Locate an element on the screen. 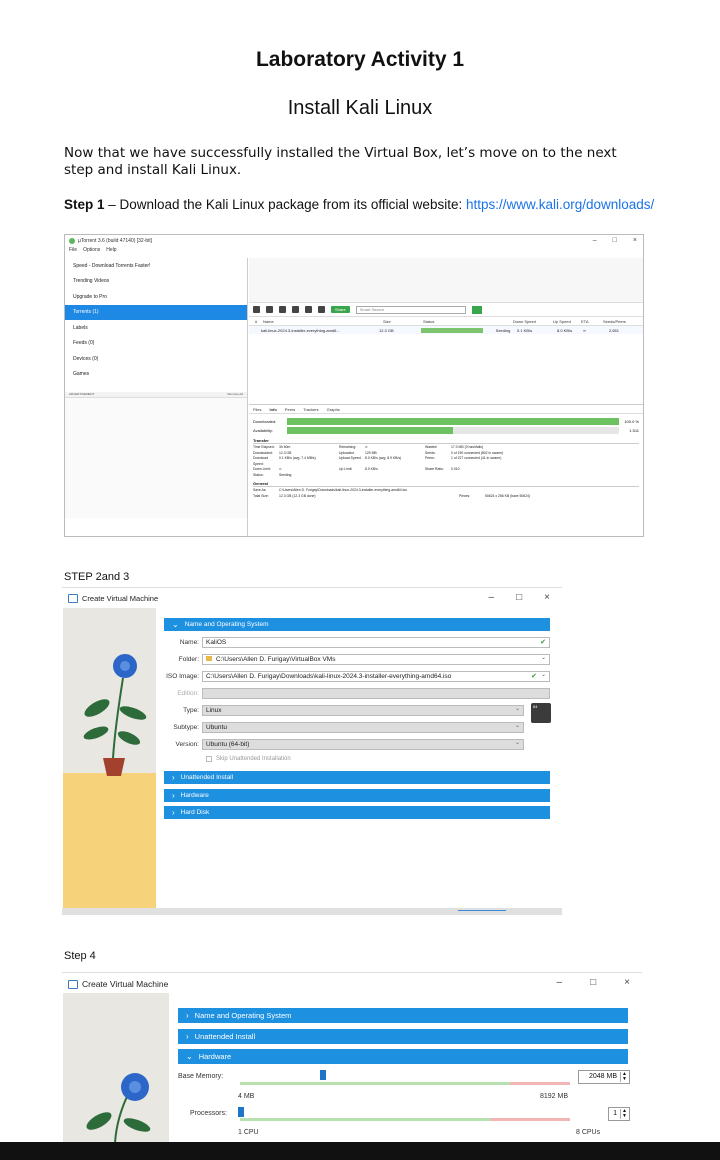 The height and width of the screenshot is (1160, 720). subtype-row: Subtype: Ubuntu ⌄ is located at coordinates (344, 727).